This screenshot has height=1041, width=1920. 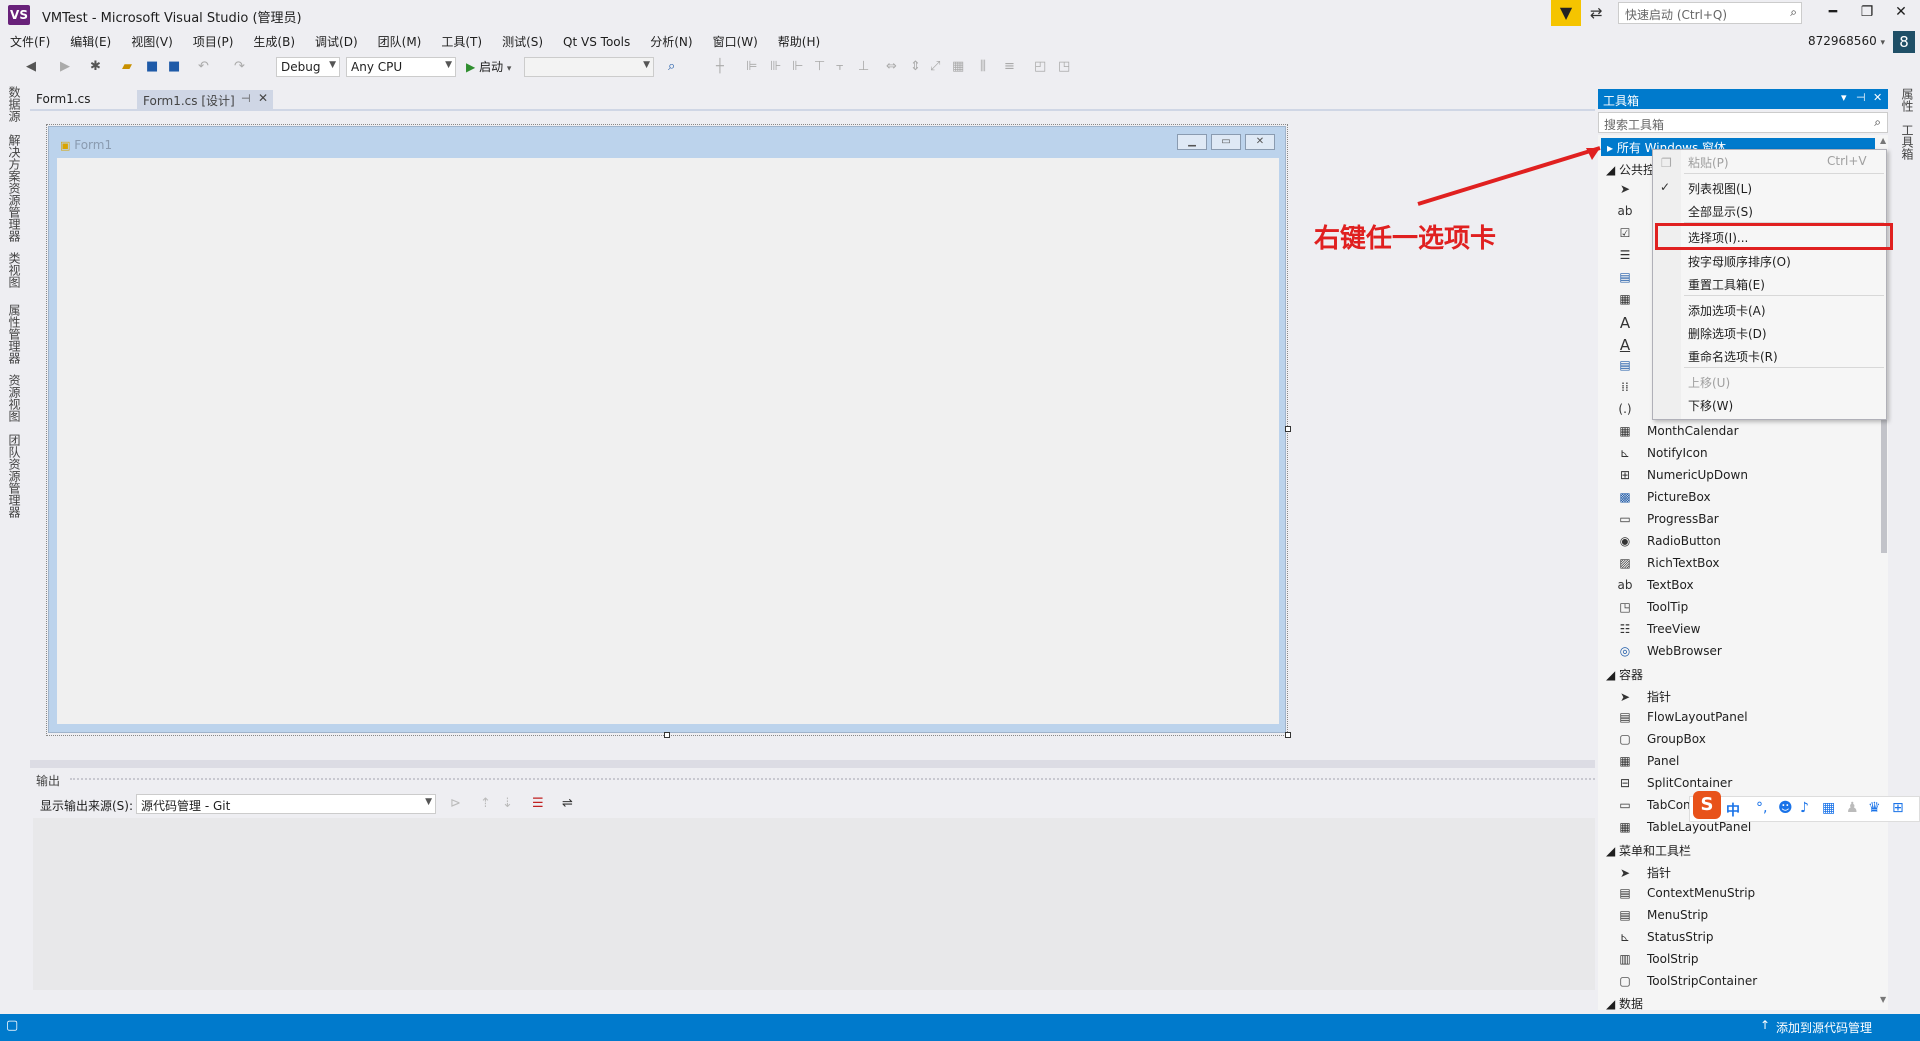 What do you see at coordinates (775, 66) in the screenshot?
I see `align-center-icon: ⊪` at bounding box center [775, 66].